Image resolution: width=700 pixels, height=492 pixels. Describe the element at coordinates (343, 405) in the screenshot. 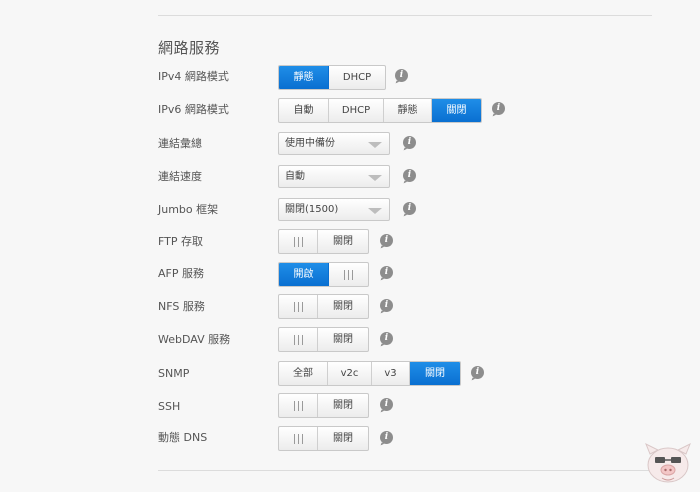

I see `ssh-state: 關閉` at that location.